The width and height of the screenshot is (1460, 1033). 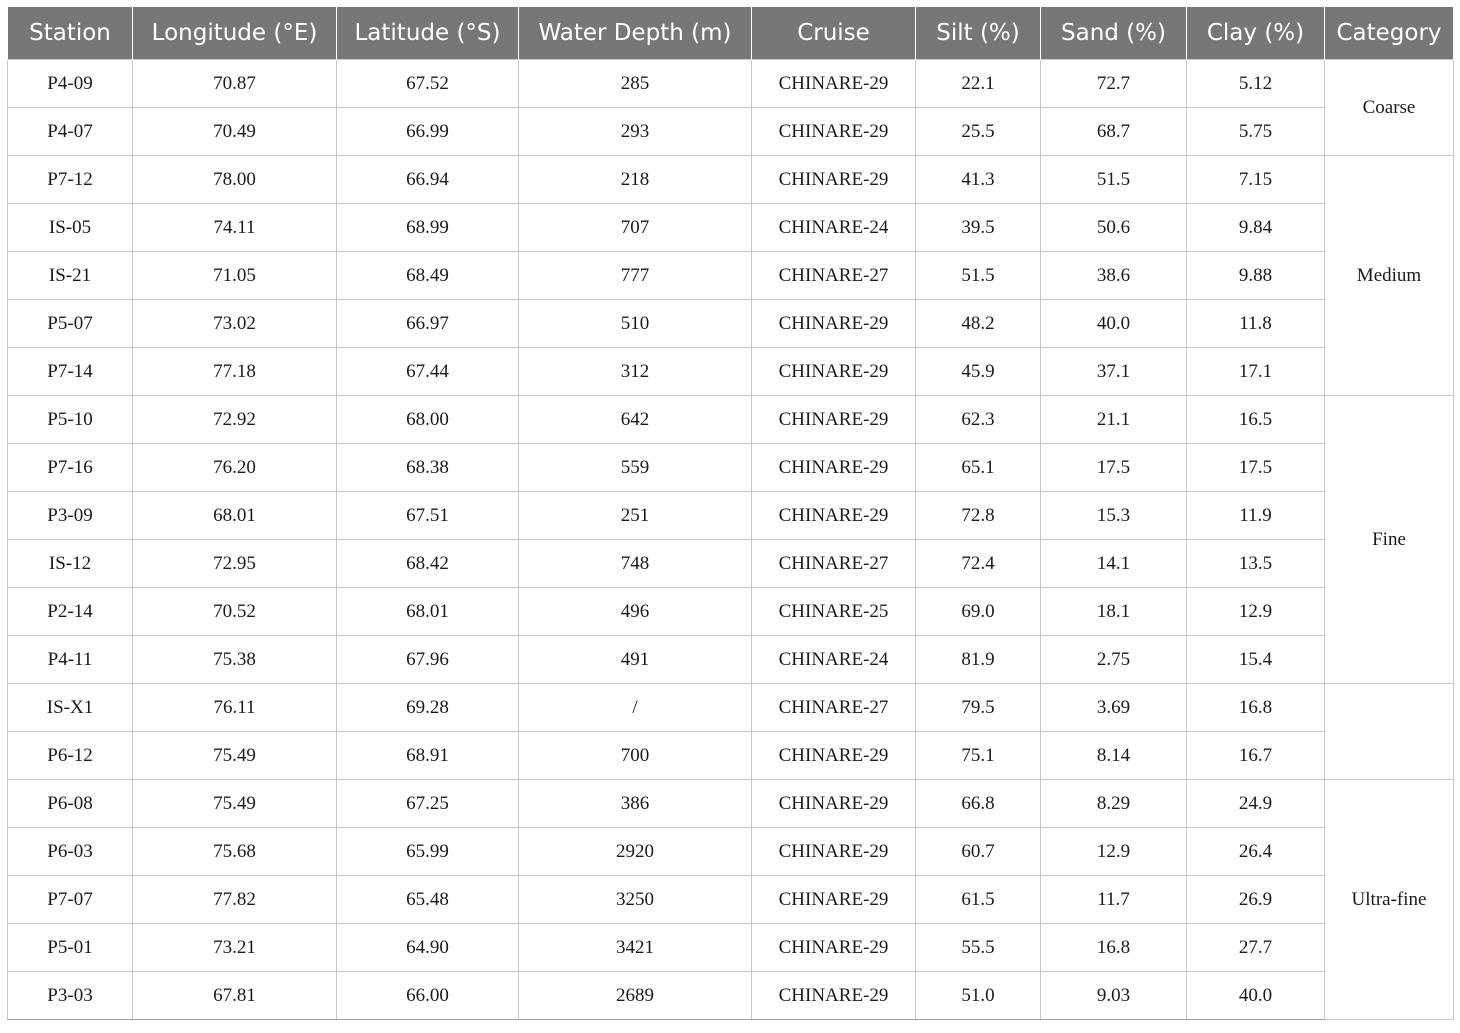 What do you see at coordinates (70, 851) in the screenshot?
I see `table-cell: P6-03` at bounding box center [70, 851].